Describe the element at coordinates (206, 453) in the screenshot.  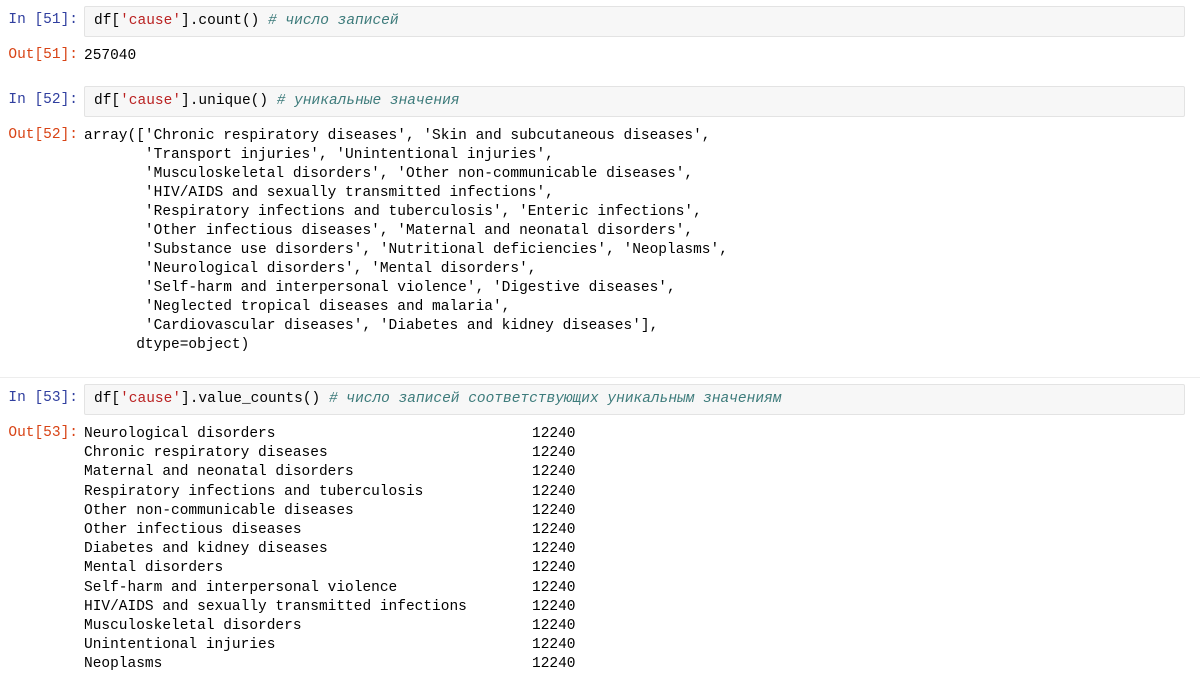
I see `value-counts-label: Chronic respiratory diseases` at that location.